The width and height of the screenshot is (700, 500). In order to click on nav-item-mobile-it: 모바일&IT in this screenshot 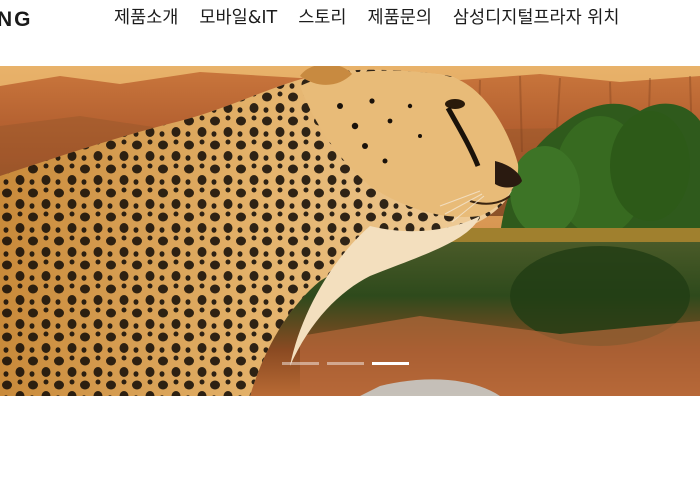, I will do `click(238, 18)`.